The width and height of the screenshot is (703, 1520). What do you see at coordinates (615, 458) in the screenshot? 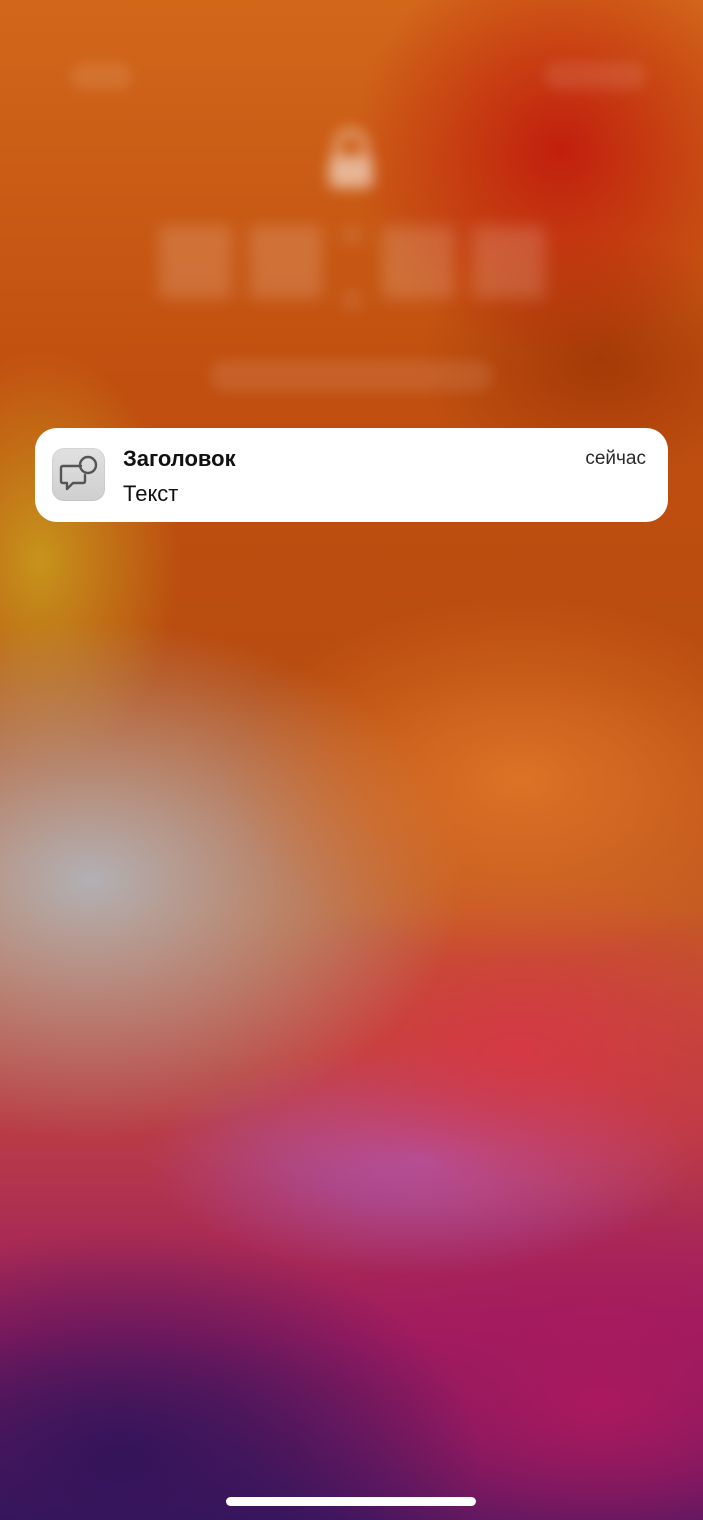
I see `notification-time: сейчас` at bounding box center [615, 458].